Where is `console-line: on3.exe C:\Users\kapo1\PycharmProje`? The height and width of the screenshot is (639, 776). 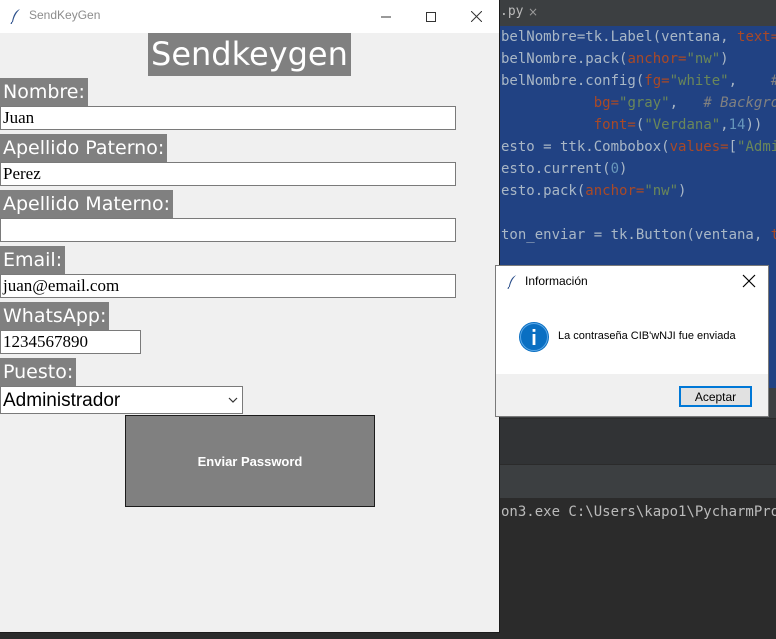 console-line: on3.exe C:\Users\kapo1\PycharmProje is located at coordinates (638, 512).